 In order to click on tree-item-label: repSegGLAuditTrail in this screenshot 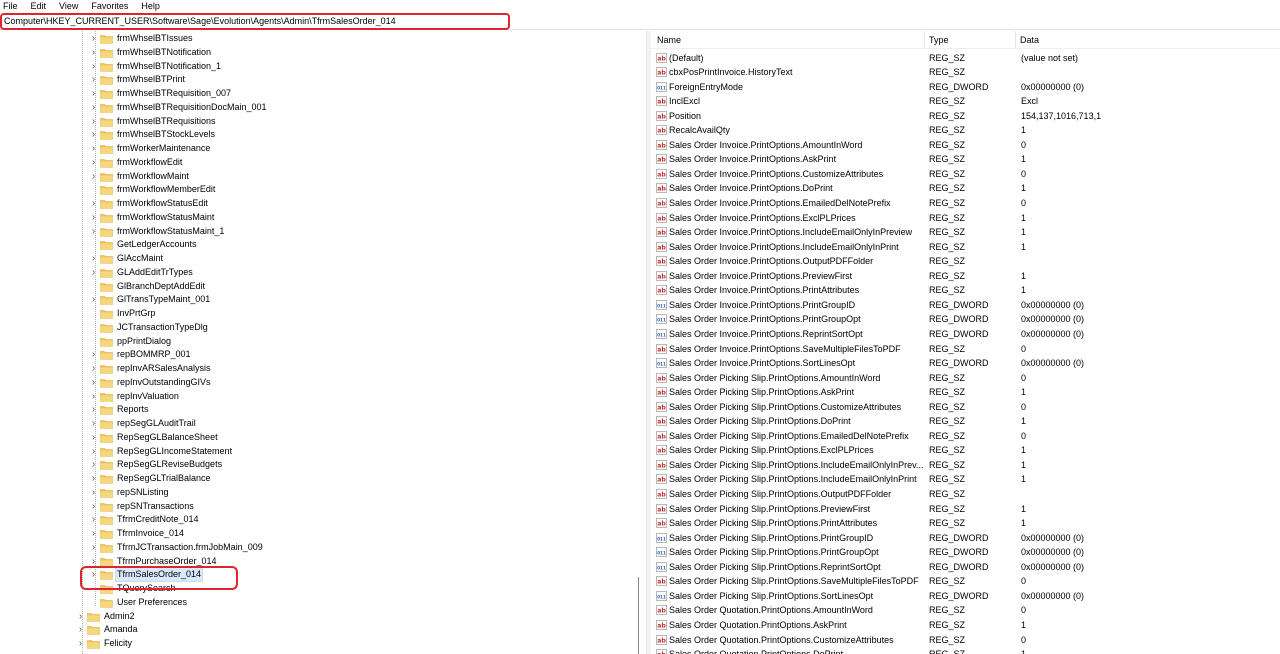, I will do `click(156, 423)`.